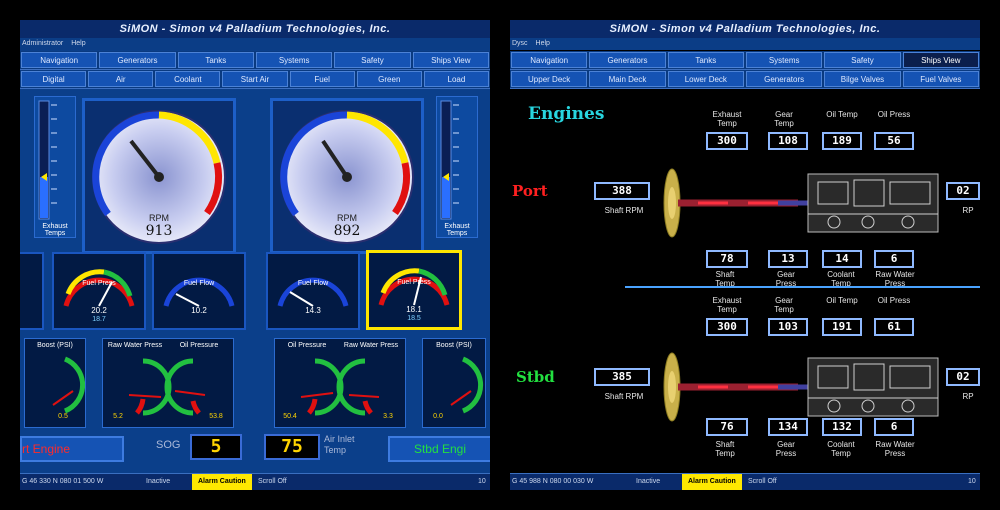 The height and width of the screenshot is (510, 1000). What do you see at coordinates (482, 481) in the screenshot?
I see `page-number: 10` at bounding box center [482, 481].